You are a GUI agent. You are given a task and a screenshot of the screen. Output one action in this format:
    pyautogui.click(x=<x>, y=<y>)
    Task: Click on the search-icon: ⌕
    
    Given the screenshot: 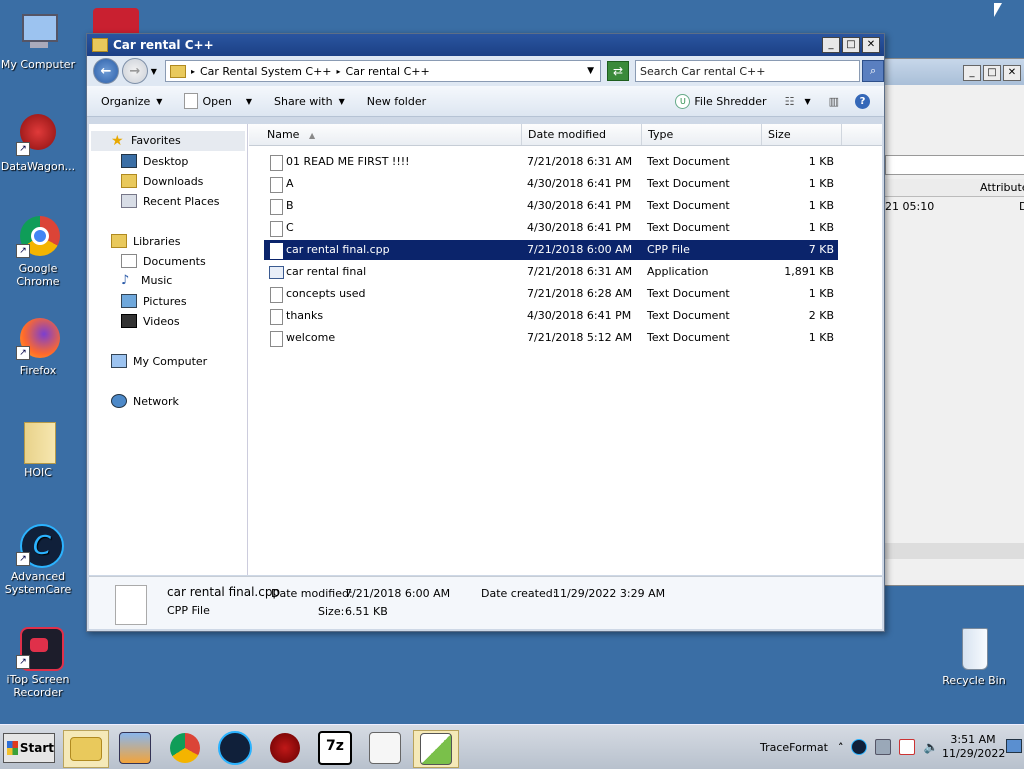 What is the action you would take?
    pyautogui.click(x=873, y=71)
    